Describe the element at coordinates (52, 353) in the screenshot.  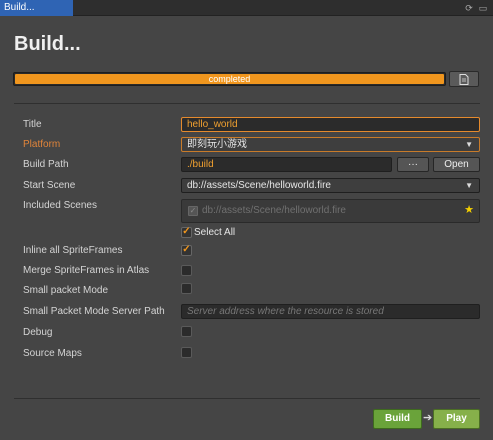
I see `source-maps-label: Source Maps` at that location.